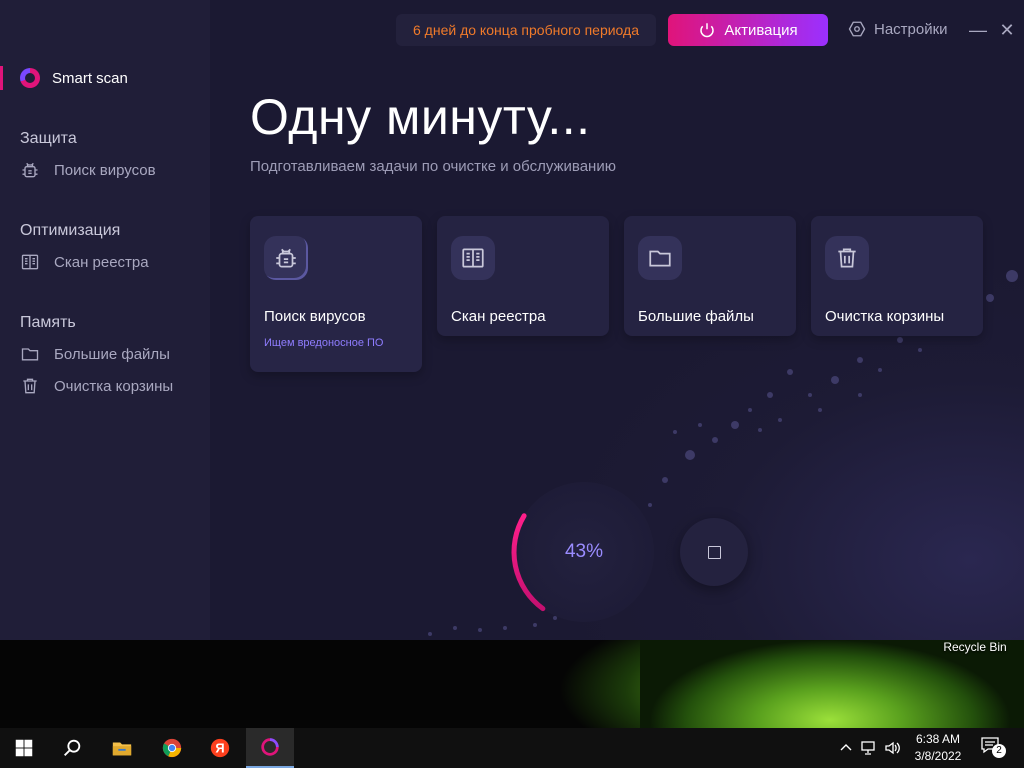 This screenshot has width=1024, height=768. I want to click on minimize-button: —, so click(978, 30).